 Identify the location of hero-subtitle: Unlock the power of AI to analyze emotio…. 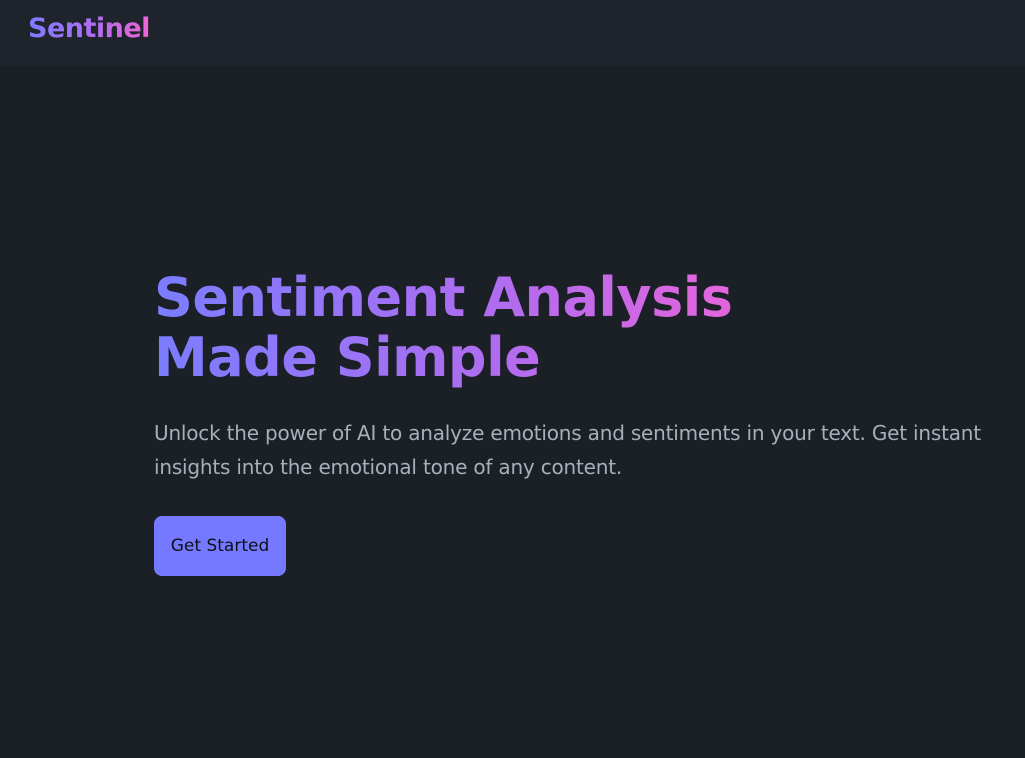
(567, 450).